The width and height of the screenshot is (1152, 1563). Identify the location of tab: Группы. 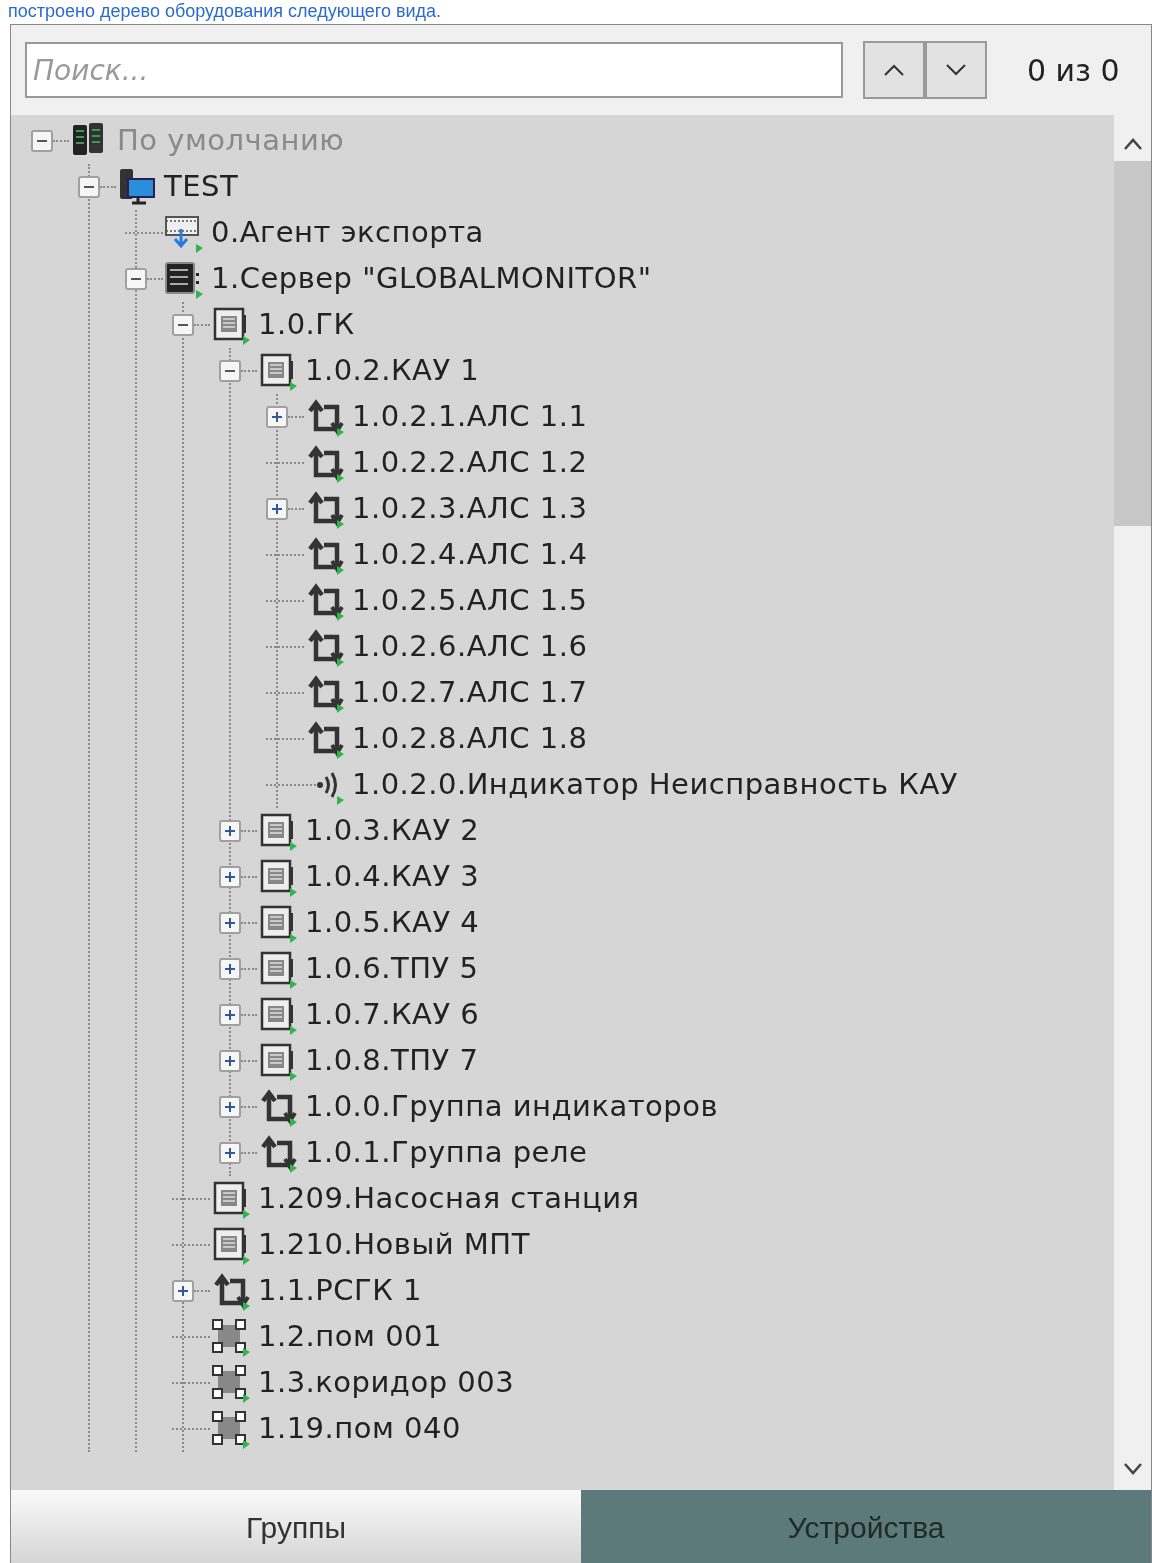
(296, 1526).